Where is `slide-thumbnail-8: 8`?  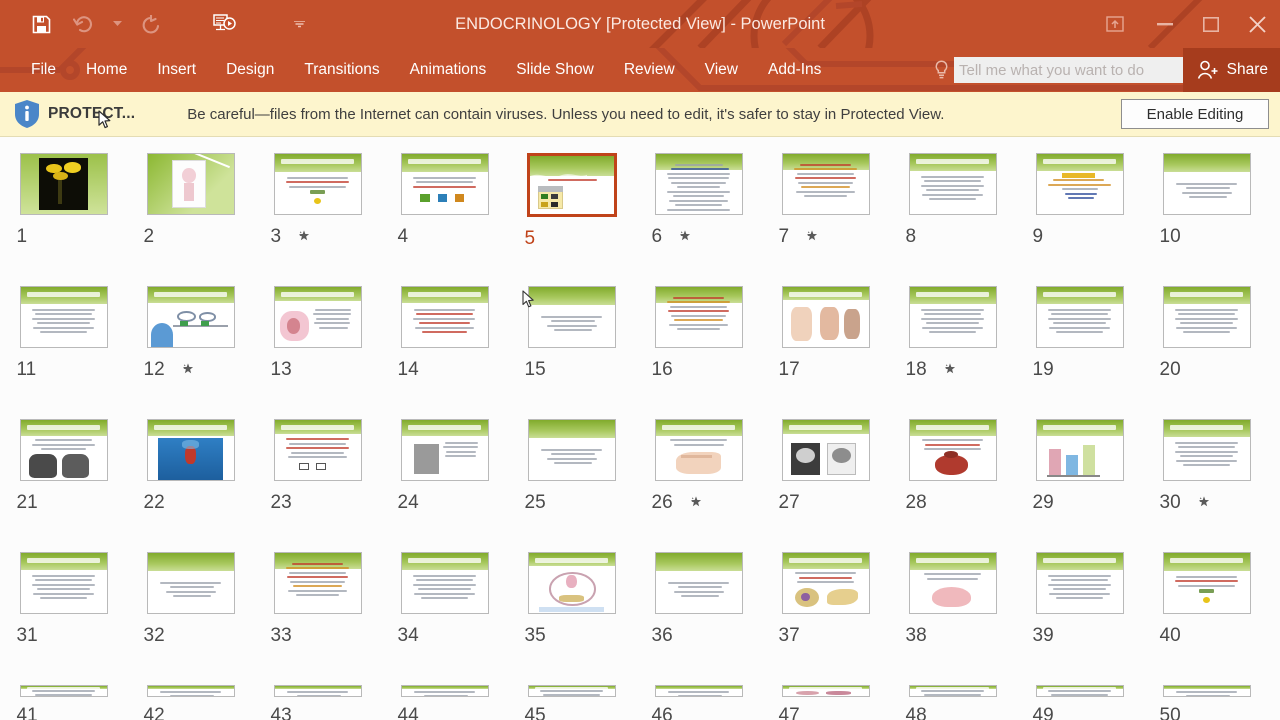 slide-thumbnail-8: 8 is located at coordinates (952, 219).